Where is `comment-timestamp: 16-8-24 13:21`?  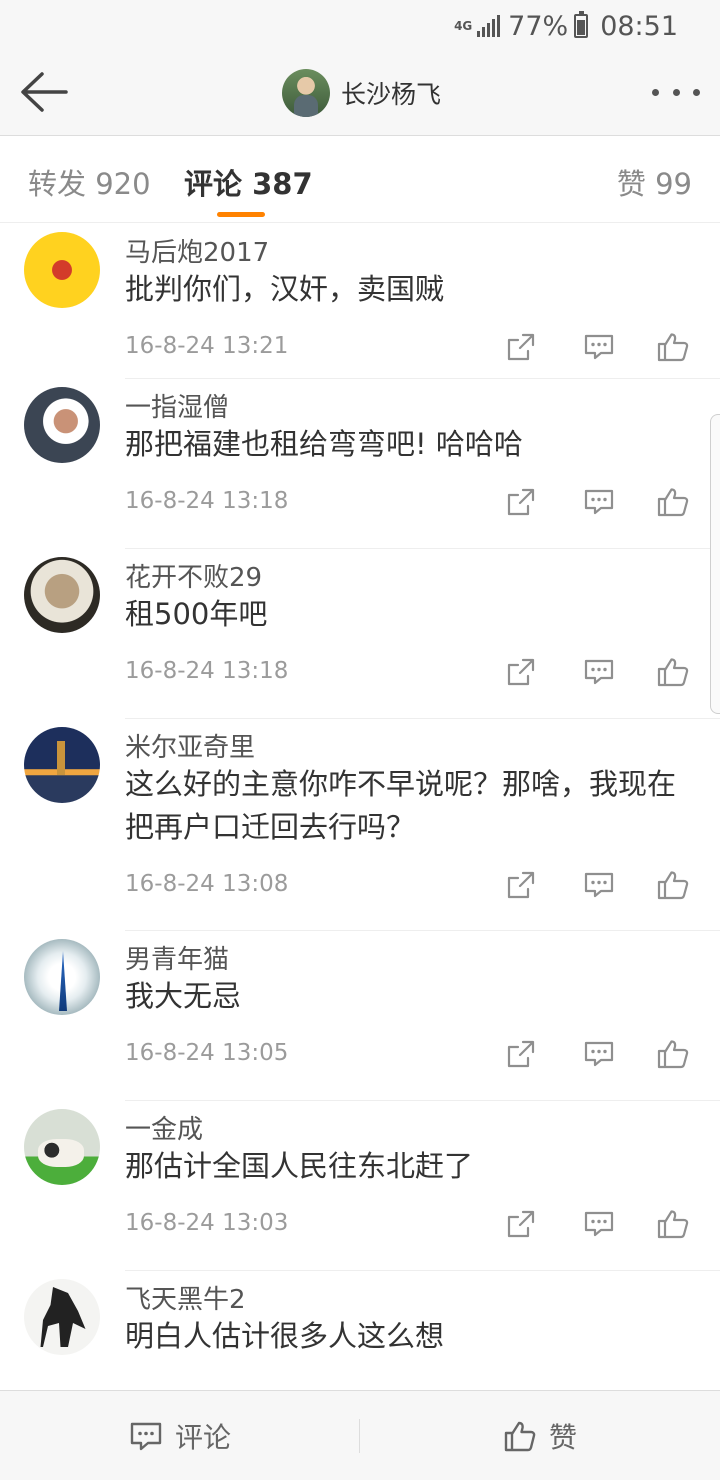
comment-timestamp: 16-8-24 13:21 is located at coordinates (207, 346).